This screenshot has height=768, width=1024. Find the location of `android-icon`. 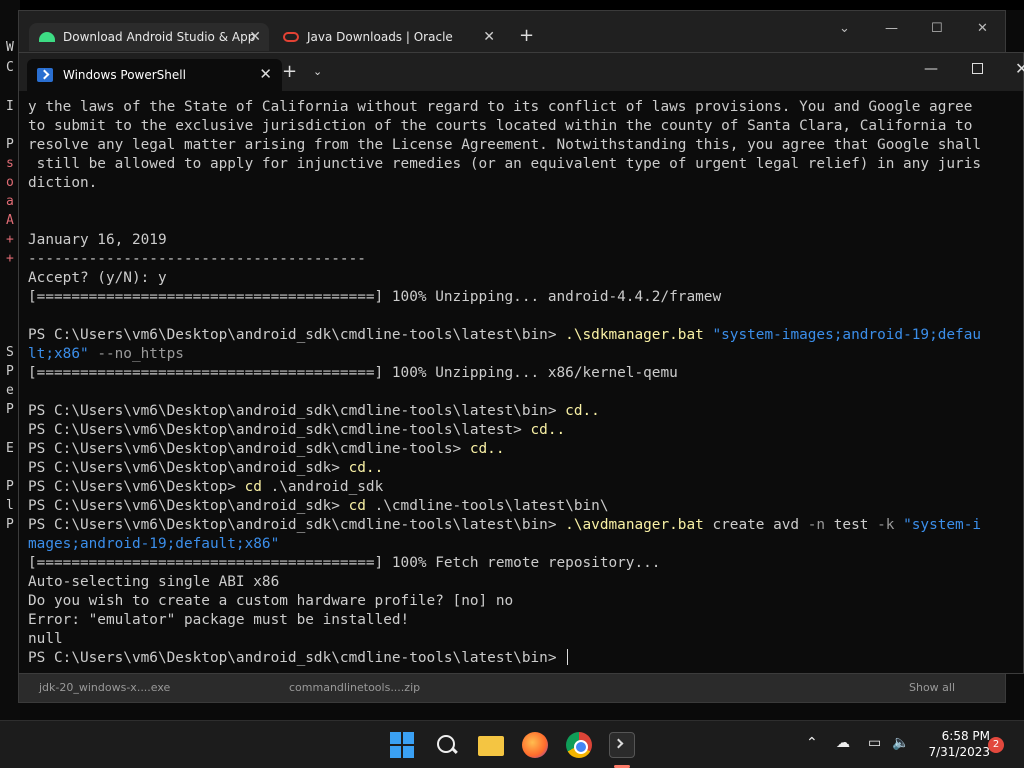

android-icon is located at coordinates (47, 37).